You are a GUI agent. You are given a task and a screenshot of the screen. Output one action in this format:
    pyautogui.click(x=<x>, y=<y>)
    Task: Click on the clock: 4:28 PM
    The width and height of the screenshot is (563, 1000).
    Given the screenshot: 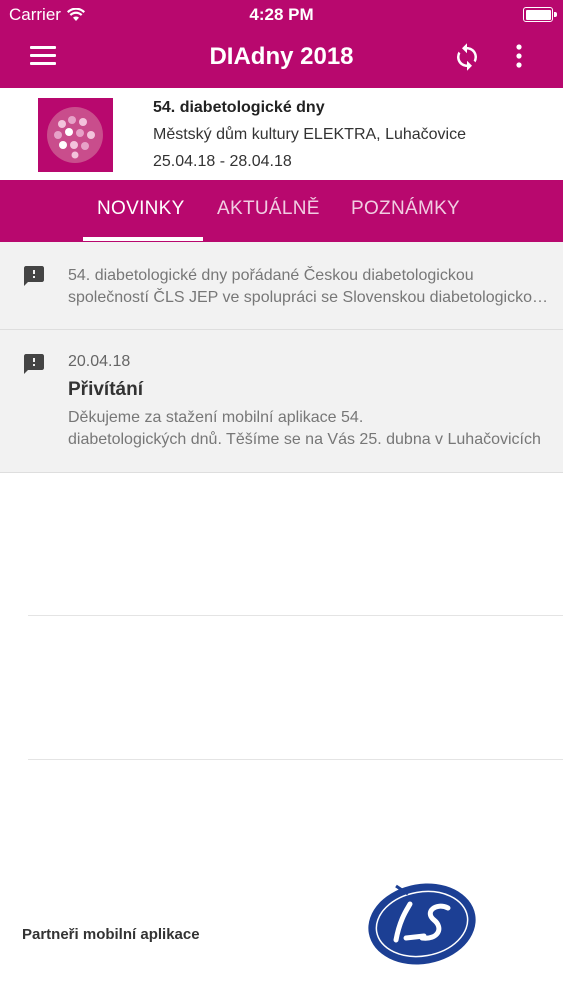 What is the action you would take?
    pyautogui.click(x=281, y=14)
    